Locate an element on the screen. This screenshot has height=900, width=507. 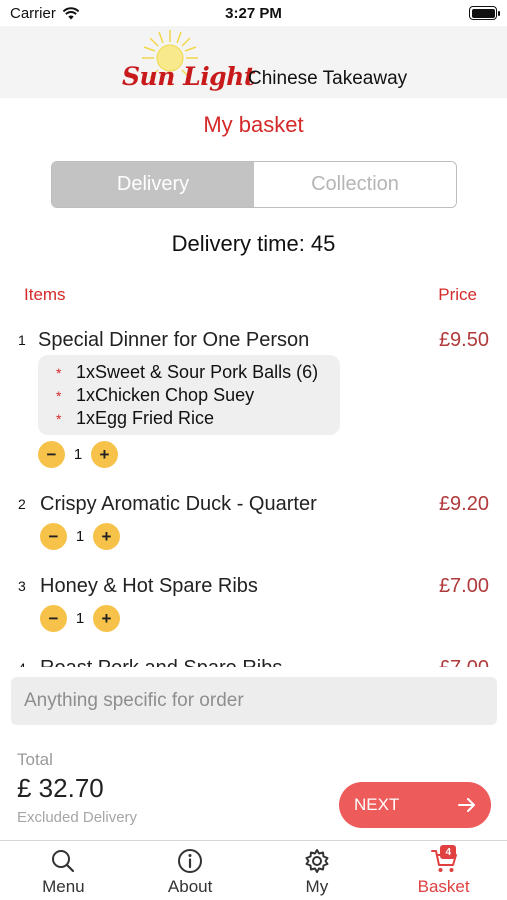
tab-label: Basket is located at coordinates (443, 886).